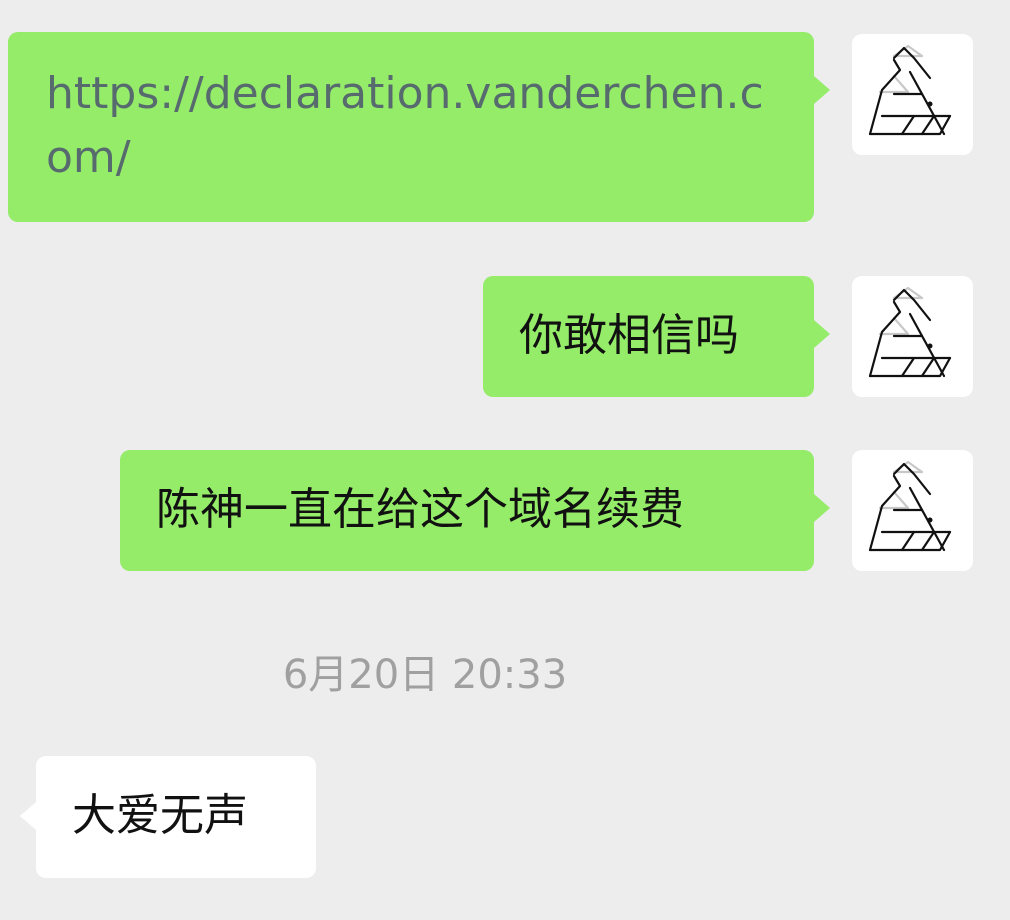 The width and height of the screenshot is (1010, 920). Describe the element at coordinates (160, 815) in the screenshot. I see `message-text: 大爱无声` at that location.